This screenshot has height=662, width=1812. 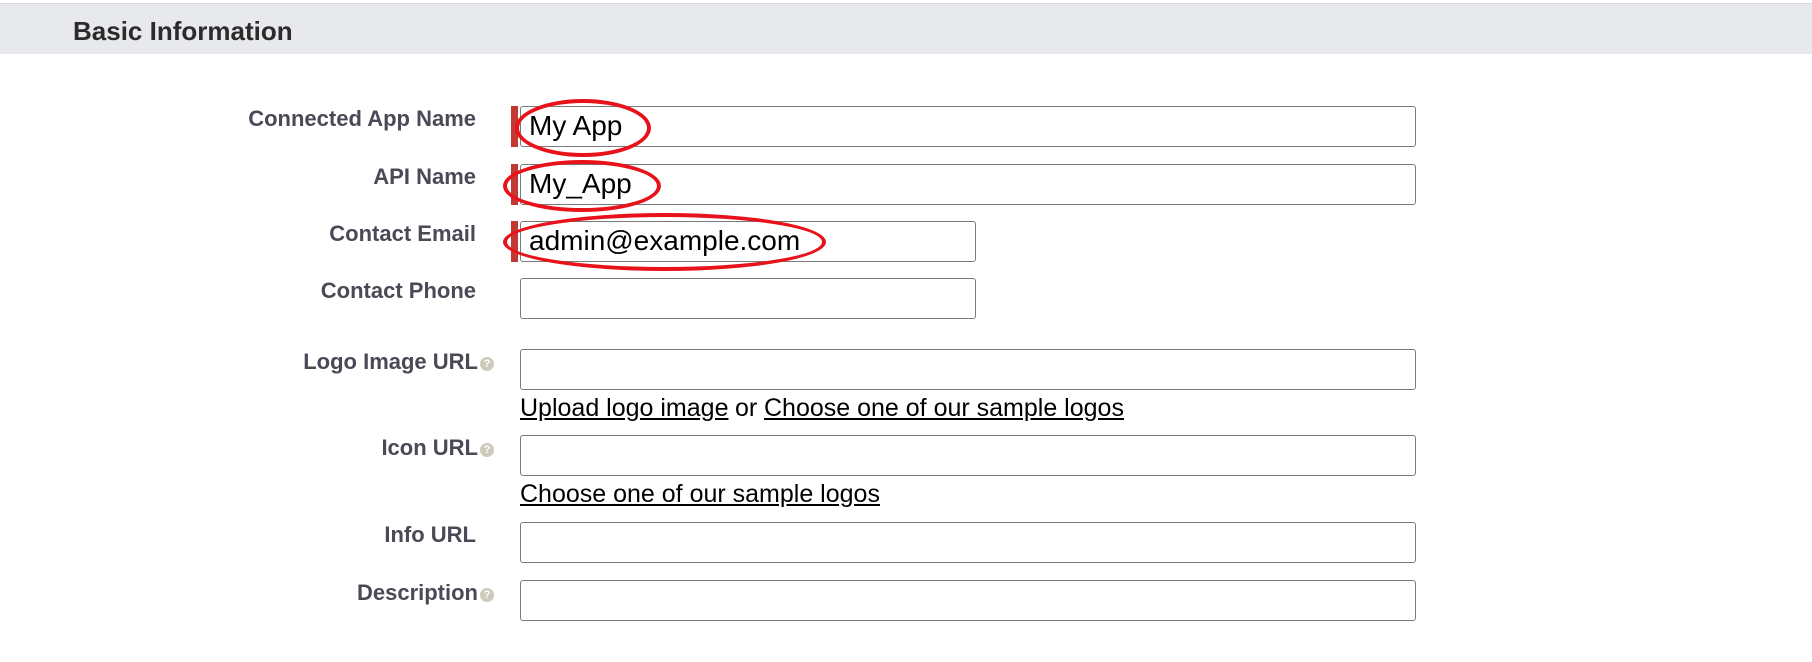 I want to click on contact-email-label-text: Contact Email, so click(x=402, y=233).